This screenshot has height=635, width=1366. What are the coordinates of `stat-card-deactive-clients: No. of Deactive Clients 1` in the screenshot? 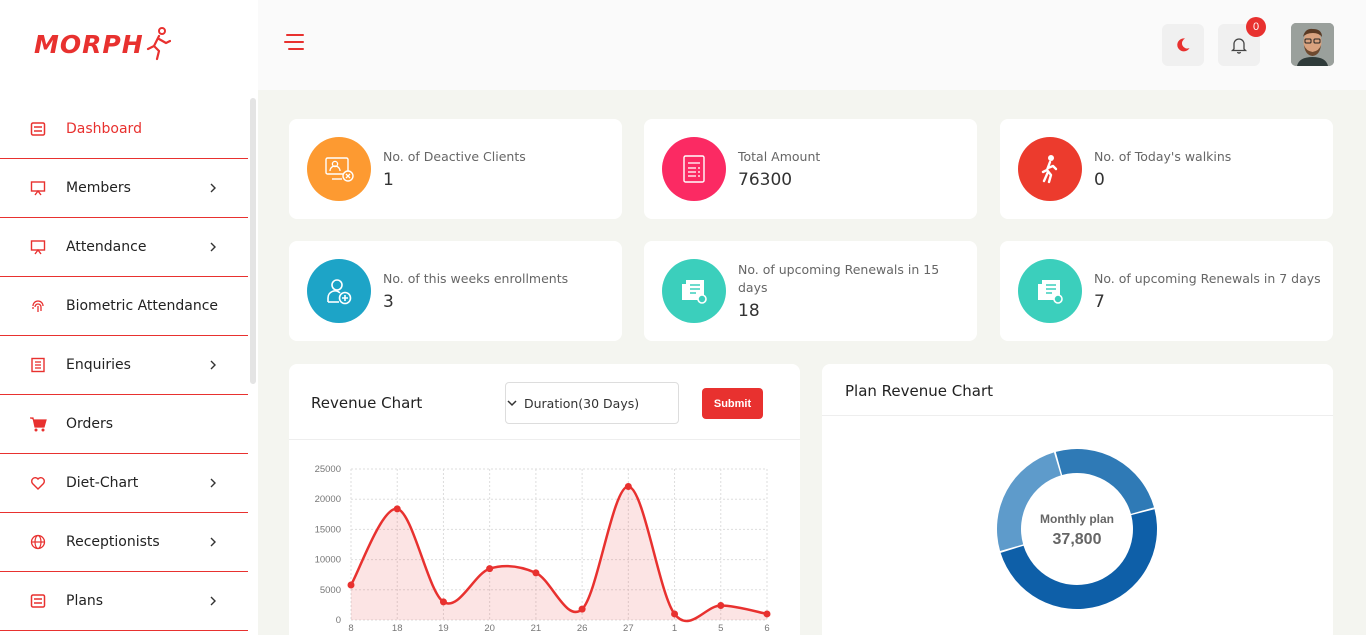 It's located at (455, 169).